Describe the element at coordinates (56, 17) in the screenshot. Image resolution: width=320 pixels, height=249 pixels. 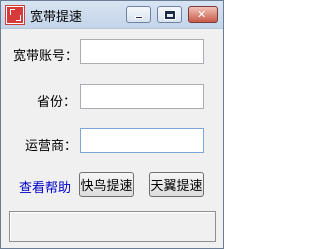
I see `window-title: 宽带提速` at that location.